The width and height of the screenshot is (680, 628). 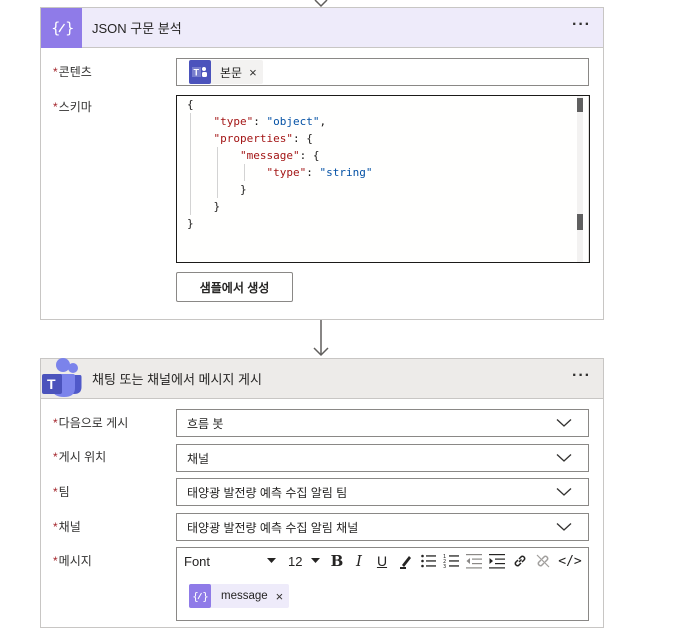 I want to click on font-dropdown: Font, so click(x=230, y=561).